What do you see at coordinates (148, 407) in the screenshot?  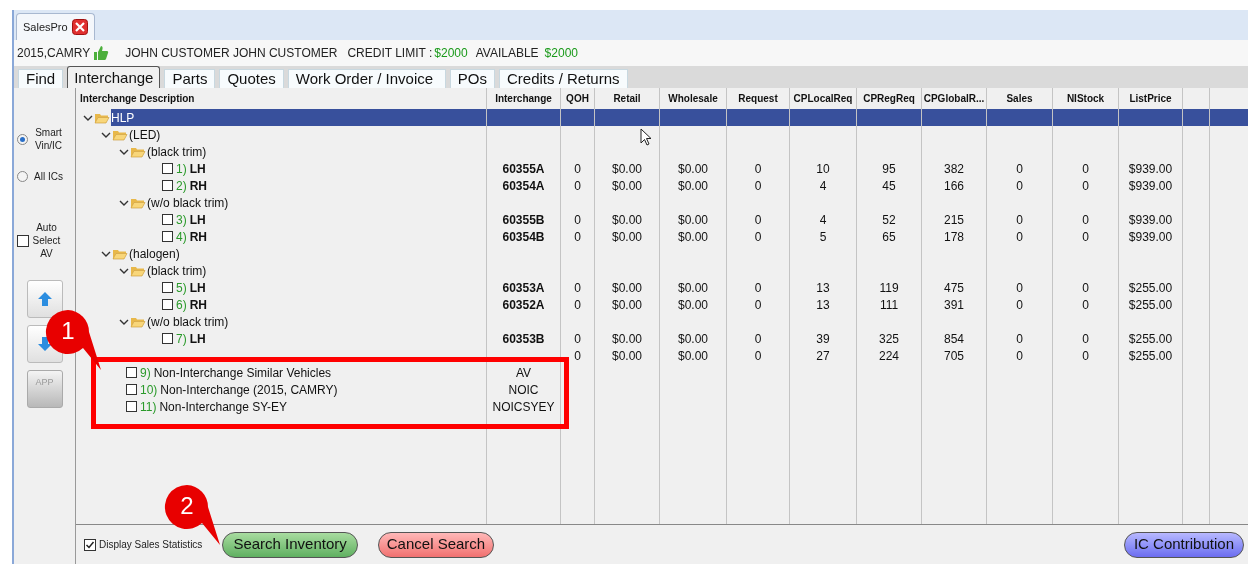 I see `item-number: 11)` at bounding box center [148, 407].